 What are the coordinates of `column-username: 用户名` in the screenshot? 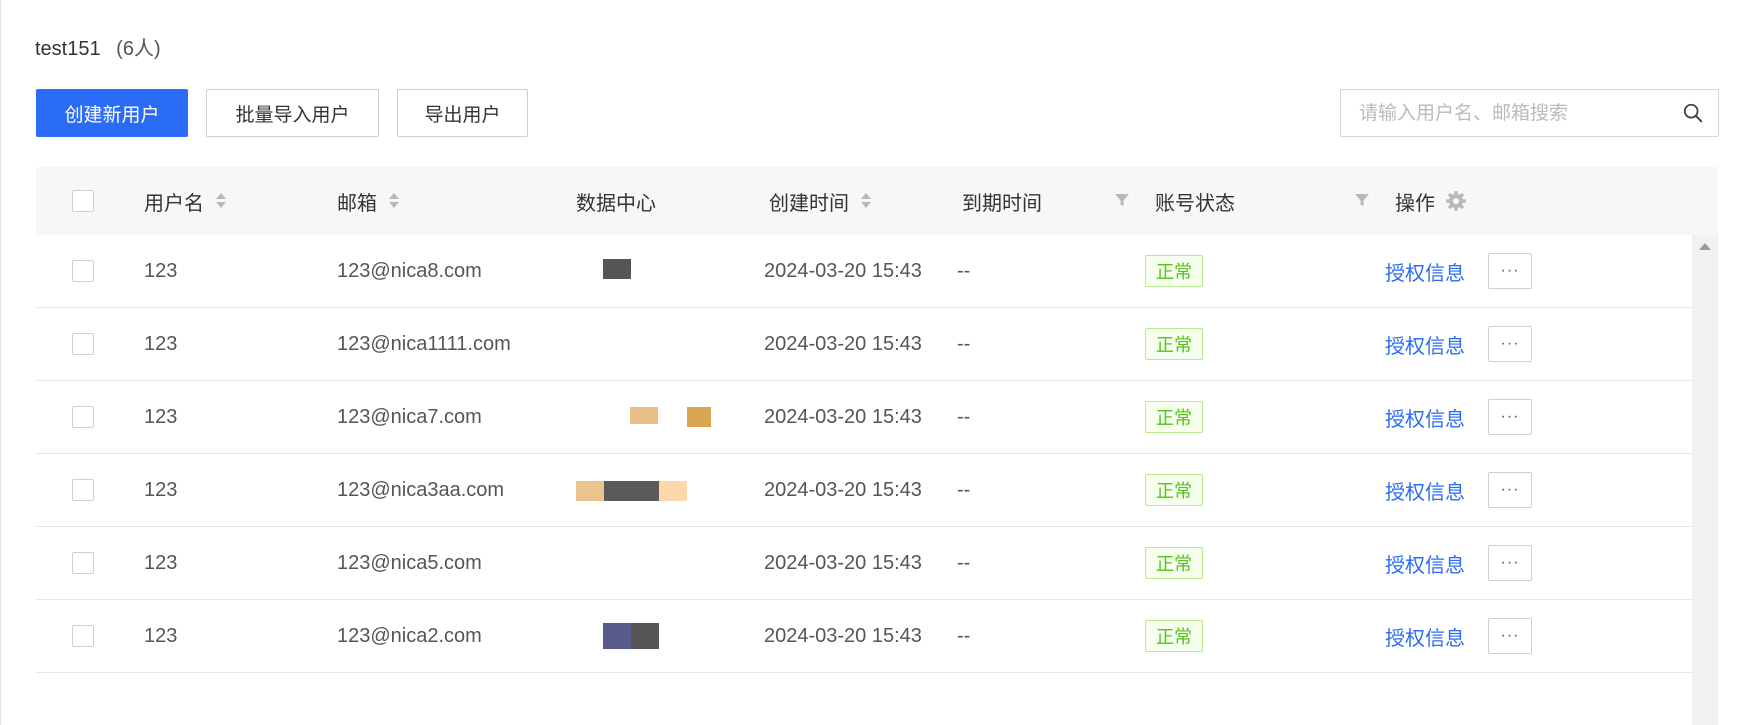 It's located at (185, 201).